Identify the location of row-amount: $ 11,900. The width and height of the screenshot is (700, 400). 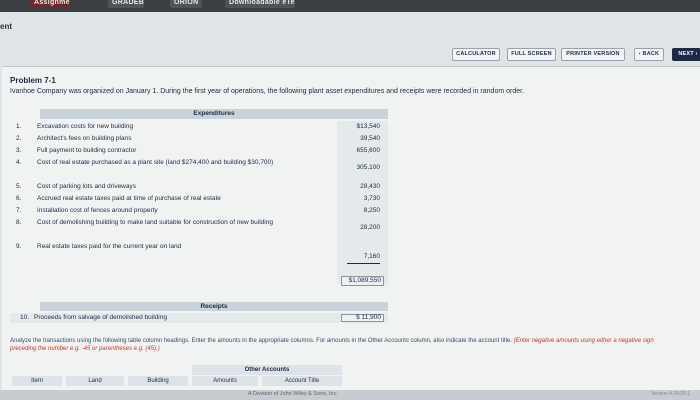
(362, 318).